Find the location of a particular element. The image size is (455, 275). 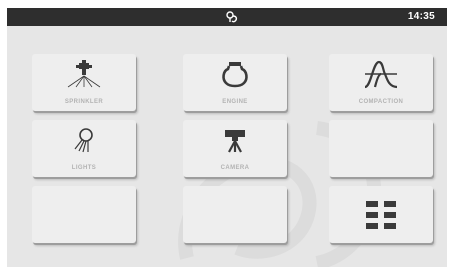

sprinkler-icon is located at coordinates (84, 74).